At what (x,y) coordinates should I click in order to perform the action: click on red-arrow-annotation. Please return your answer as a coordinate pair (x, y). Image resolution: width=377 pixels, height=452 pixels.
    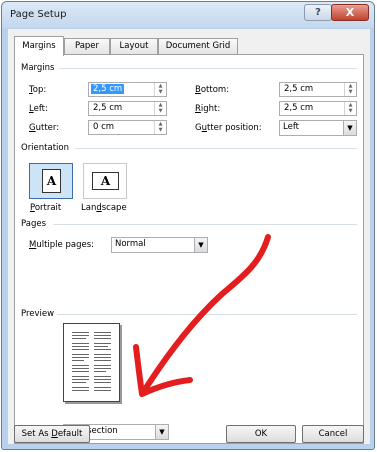
    Looking at the image, I should click on (202, 315).